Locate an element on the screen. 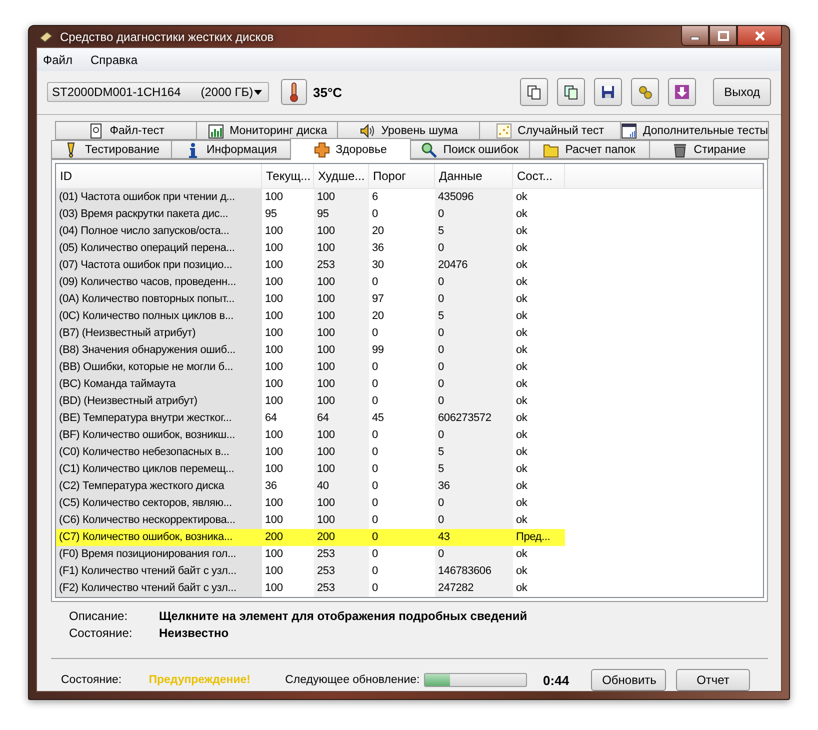 The image size is (818, 730). tab: Информация is located at coordinates (230, 149).